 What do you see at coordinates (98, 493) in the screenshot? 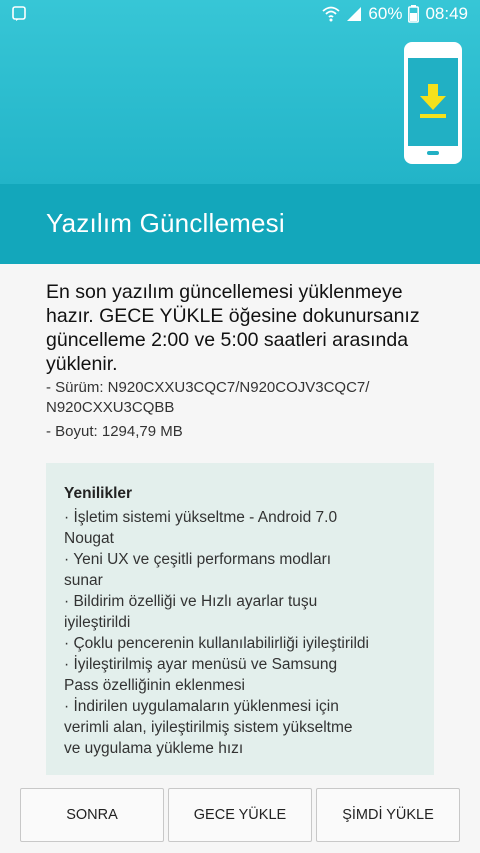
I see `release-notes-title: Yenilikler` at bounding box center [98, 493].